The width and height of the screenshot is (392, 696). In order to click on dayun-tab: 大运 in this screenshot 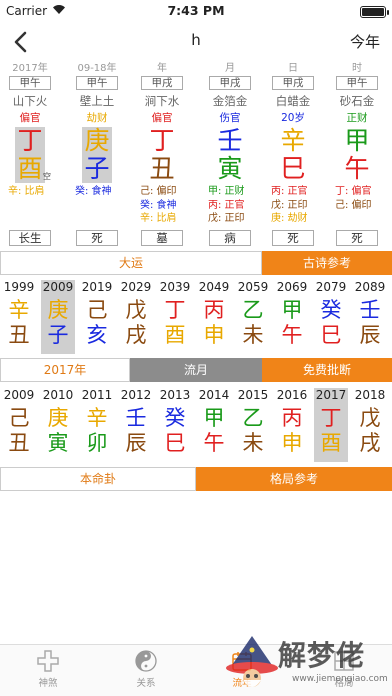, I will do `click(131, 263)`.